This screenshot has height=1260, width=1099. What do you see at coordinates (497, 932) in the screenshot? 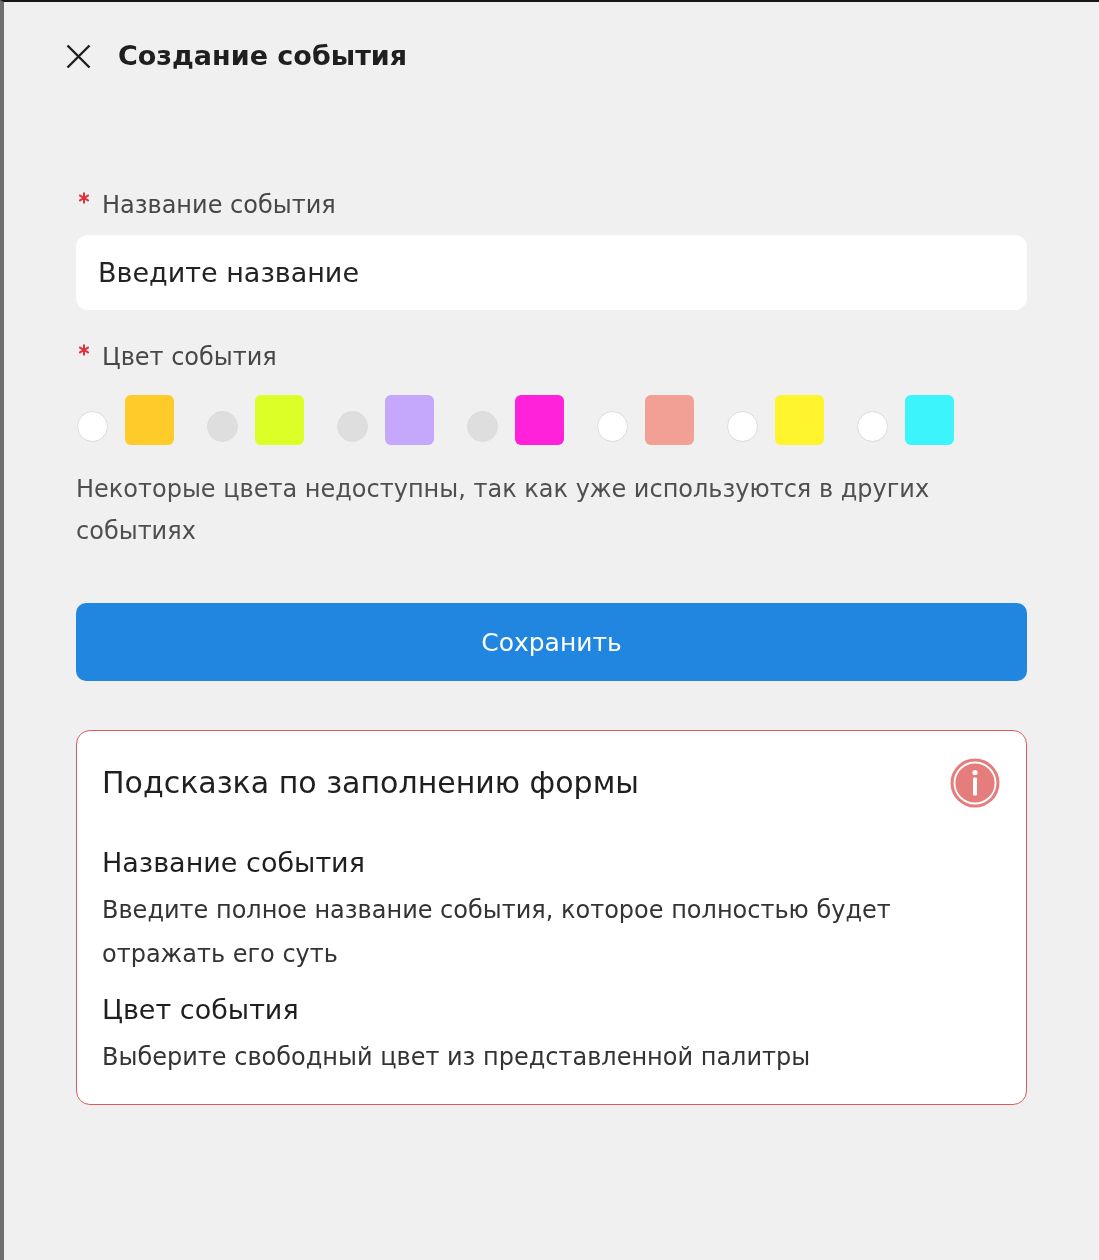
I see `hint-section-text: Введите полное название события, которое полностью будет отражать его суть` at bounding box center [497, 932].